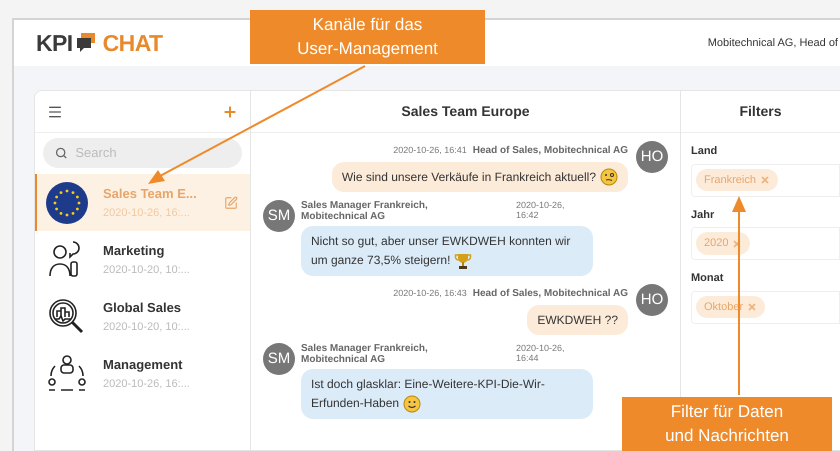  I want to click on thinking-face-icon, so click(609, 177).